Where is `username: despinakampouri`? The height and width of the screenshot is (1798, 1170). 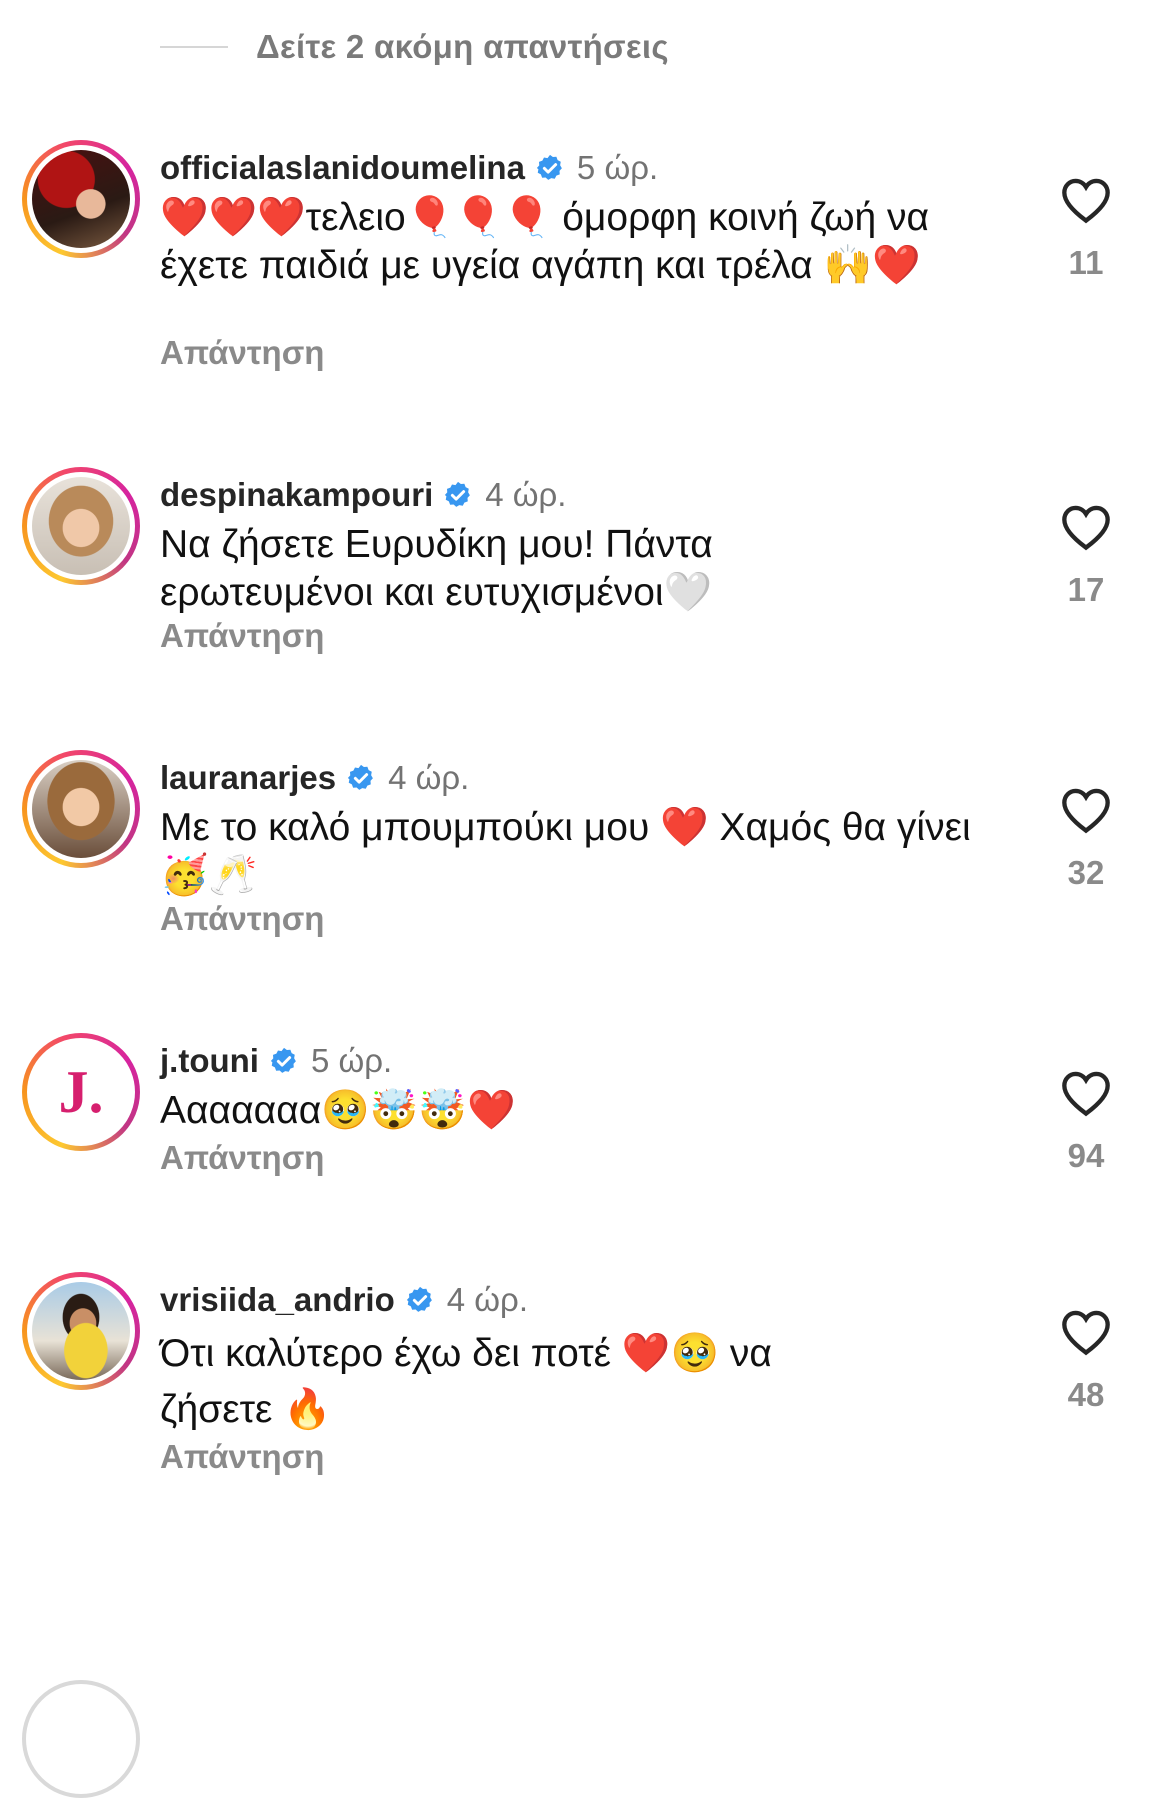 username: despinakampouri is located at coordinates (296, 495).